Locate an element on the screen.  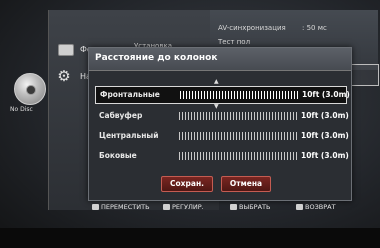
speaker-row-front: Фронтальные 10ft (3.0m) is located at coordinates (222, 95).